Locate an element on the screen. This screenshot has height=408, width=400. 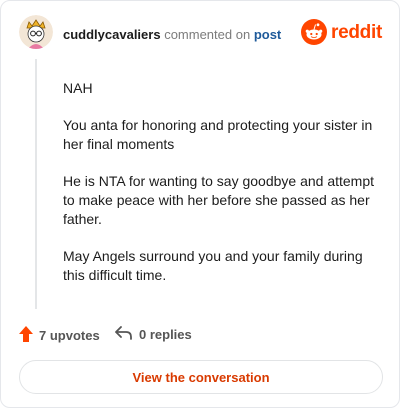
post-link: post is located at coordinates (267, 34).